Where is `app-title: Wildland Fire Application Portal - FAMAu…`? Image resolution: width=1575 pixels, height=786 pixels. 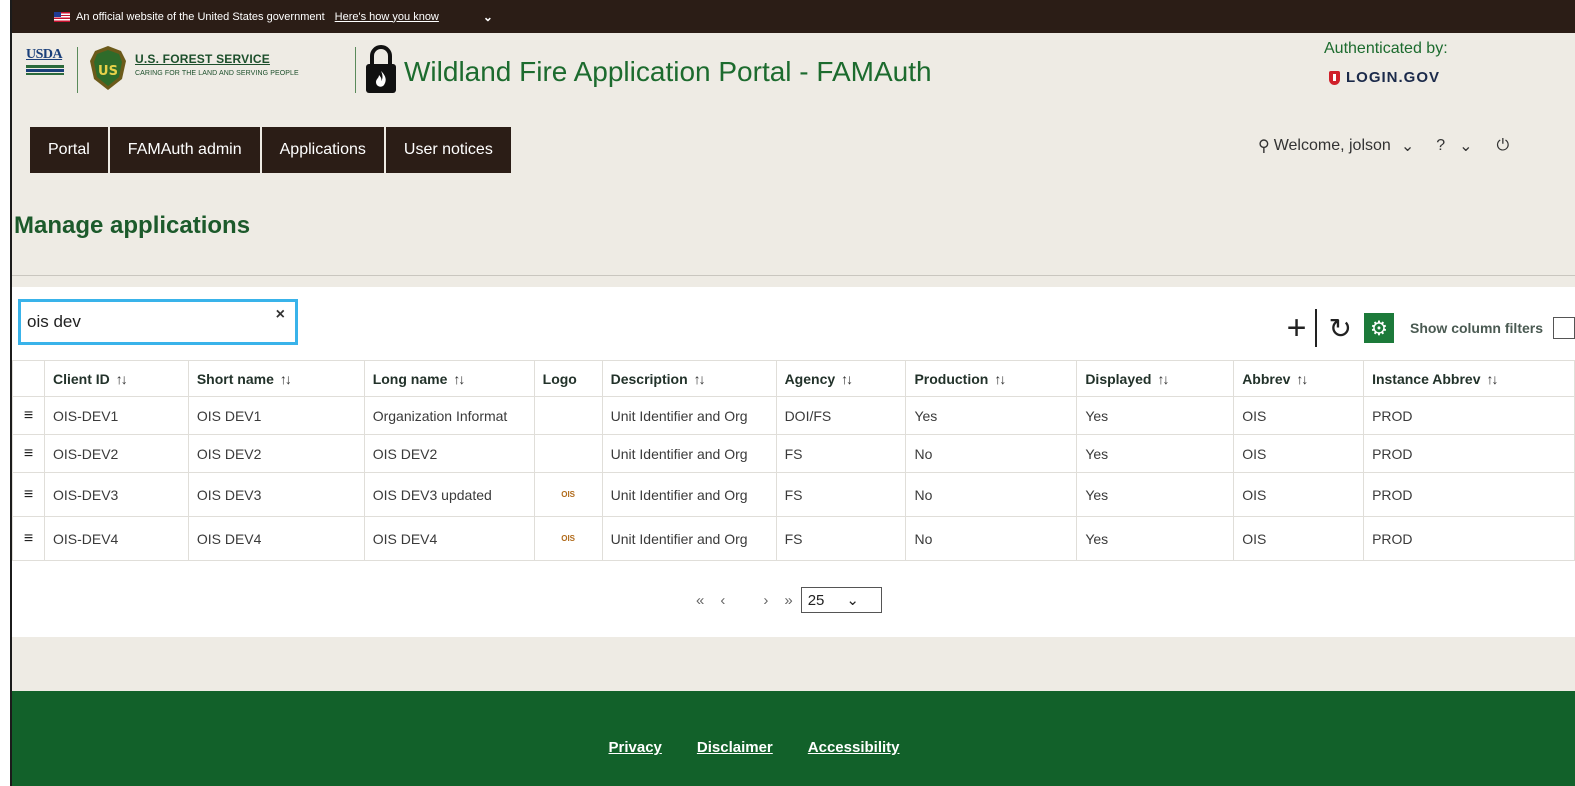 app-title: Wildland Fire Application Portal - FAMAu… is located at coordinates (668, 71).